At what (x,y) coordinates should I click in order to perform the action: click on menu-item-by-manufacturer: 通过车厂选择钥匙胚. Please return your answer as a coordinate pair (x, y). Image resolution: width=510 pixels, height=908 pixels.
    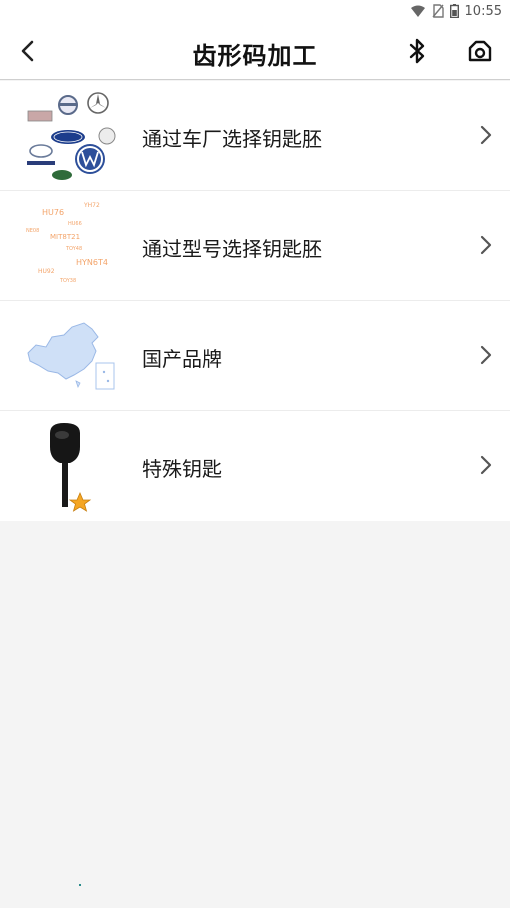
    Looking at the image, I should click on (255, 136).